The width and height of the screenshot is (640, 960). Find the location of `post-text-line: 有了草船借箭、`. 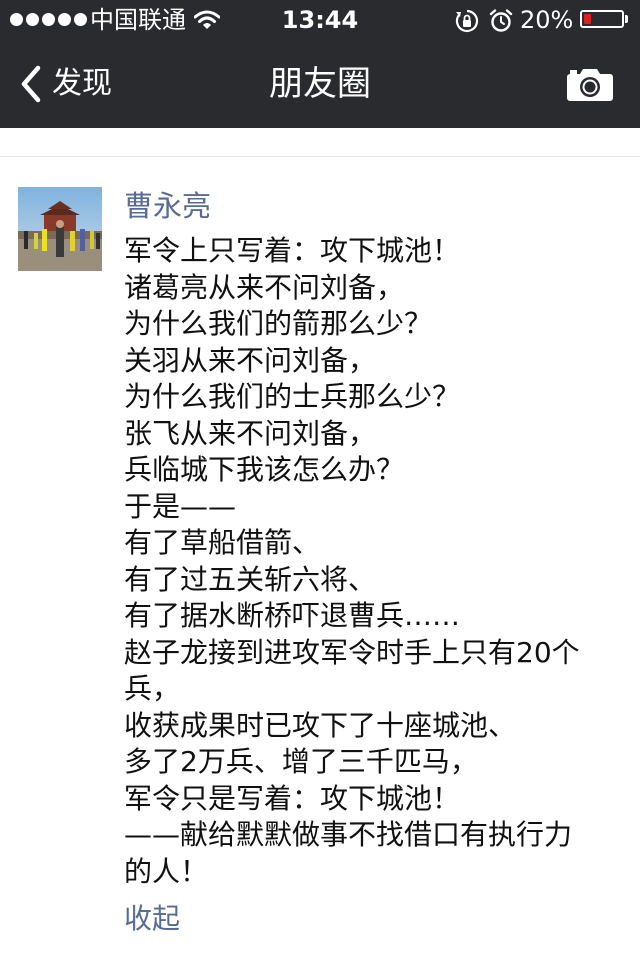

post-text-line: 有了草船借箭、 is located at coordinates (222, 542).